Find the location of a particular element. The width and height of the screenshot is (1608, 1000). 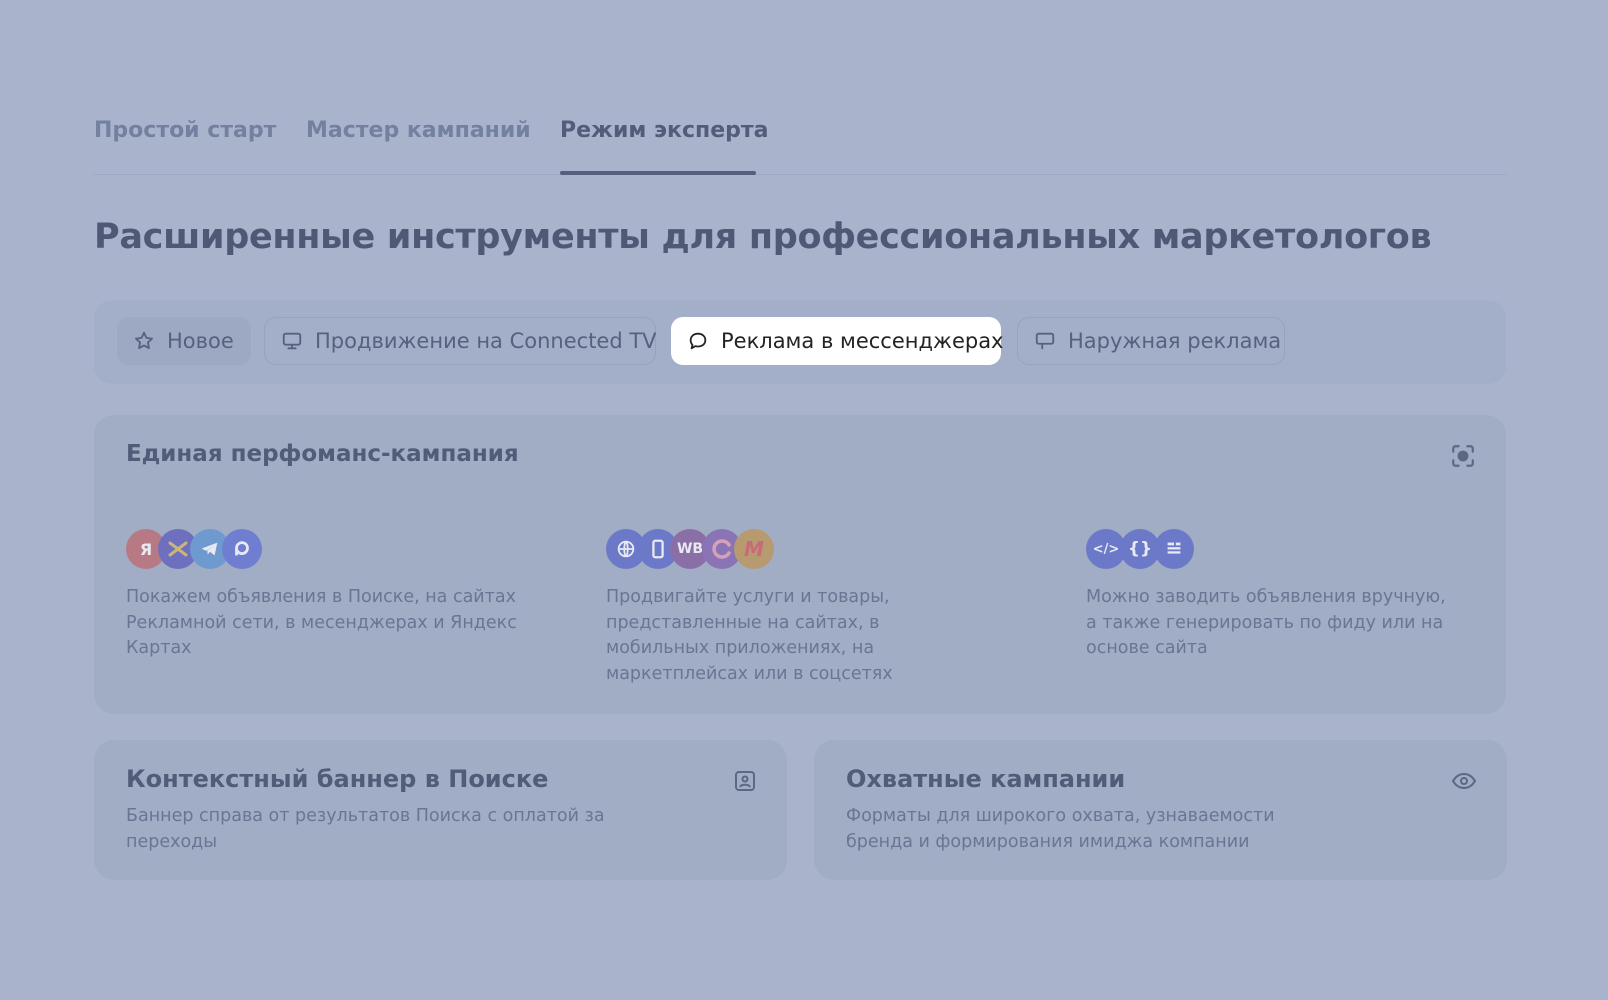

filter-chip-label: Продвижение на Connected TV is located at coordinates (486, 341).